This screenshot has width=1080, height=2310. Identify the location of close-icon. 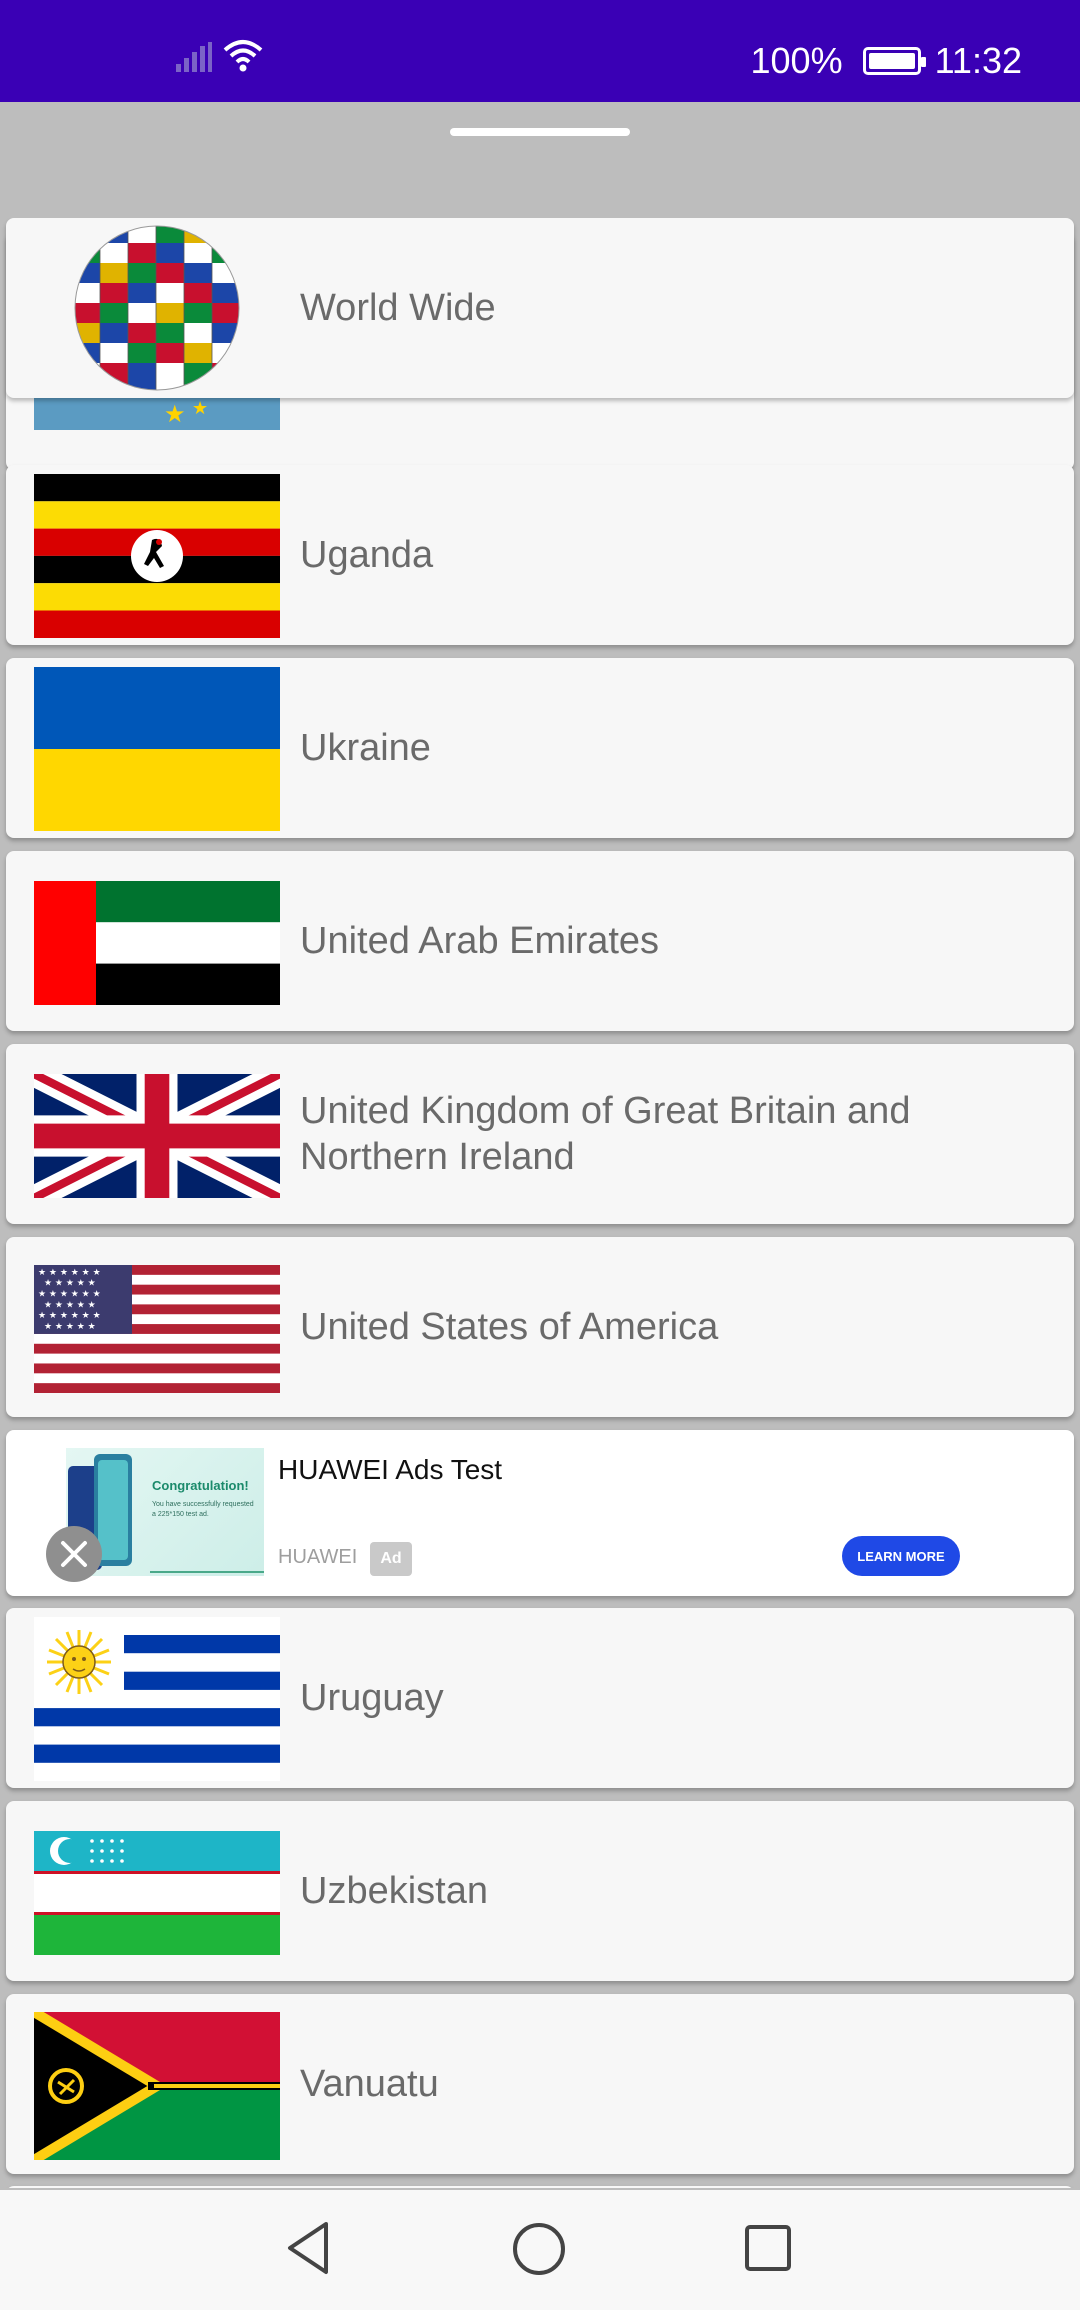
(74, 1554).